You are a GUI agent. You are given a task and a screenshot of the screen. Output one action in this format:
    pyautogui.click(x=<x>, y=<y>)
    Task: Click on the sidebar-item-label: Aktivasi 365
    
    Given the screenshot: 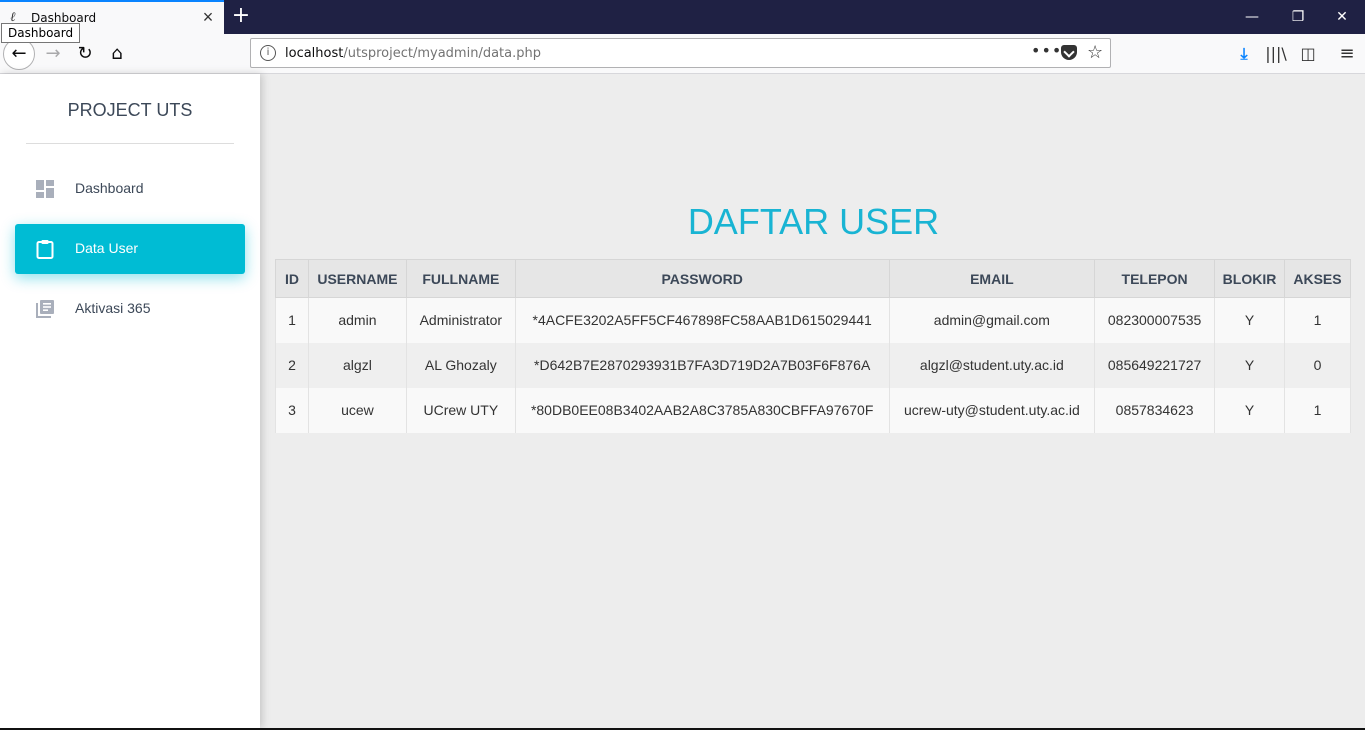 What is the action you would take?
    pyautogui.click(x=113, y=308)
    